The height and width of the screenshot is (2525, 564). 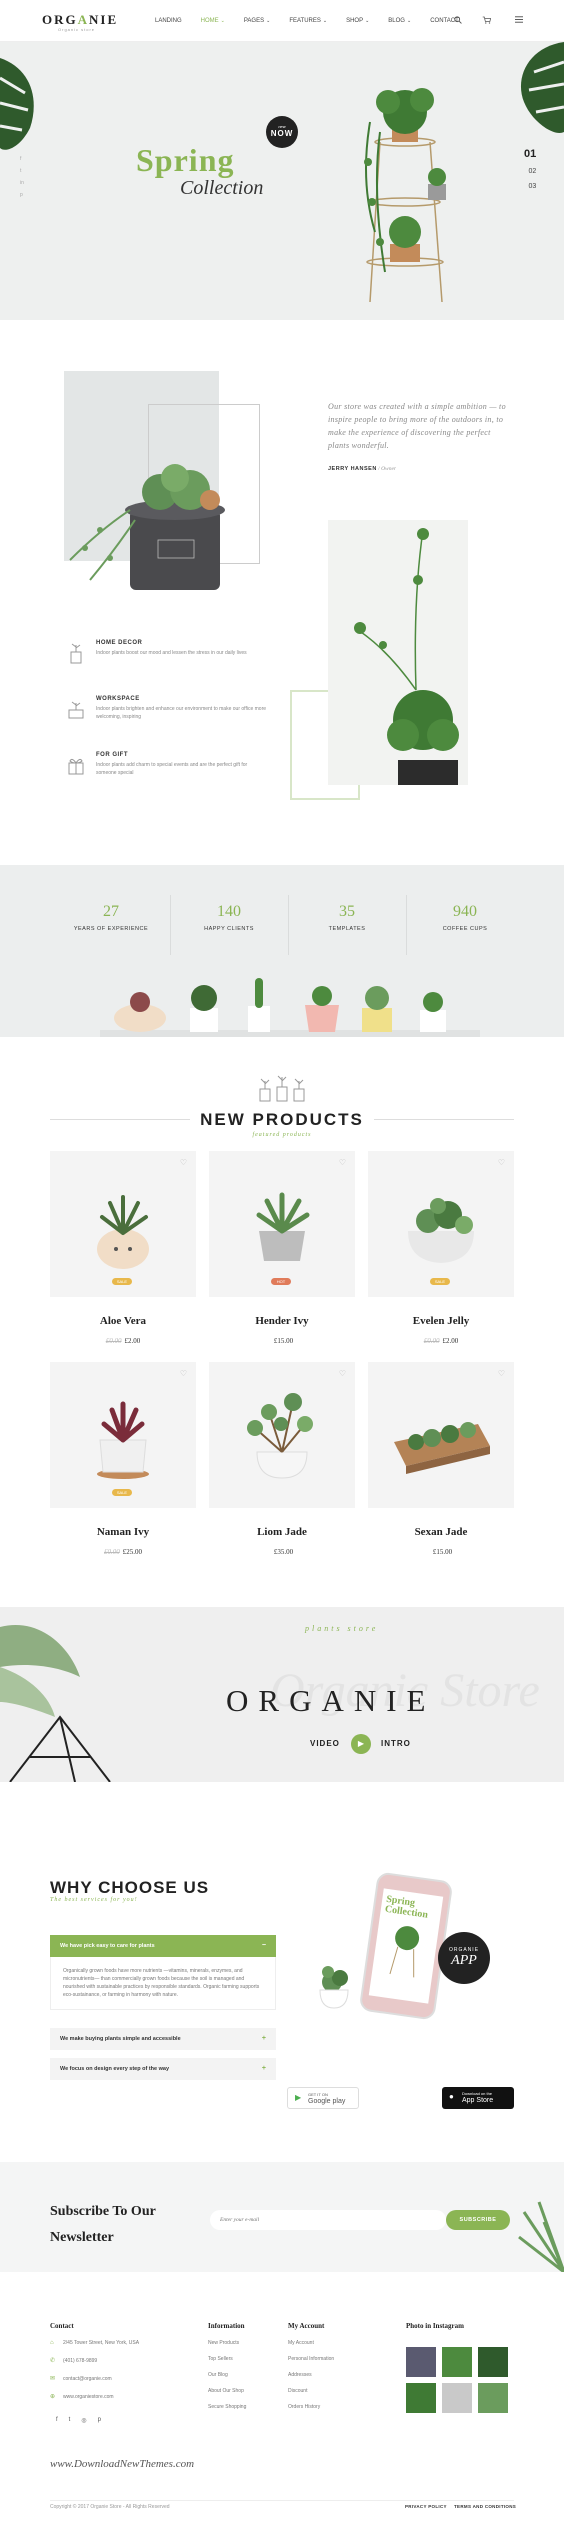 I want to click on nav-pages: PAGES ⌄, so click(x=257, y=21).